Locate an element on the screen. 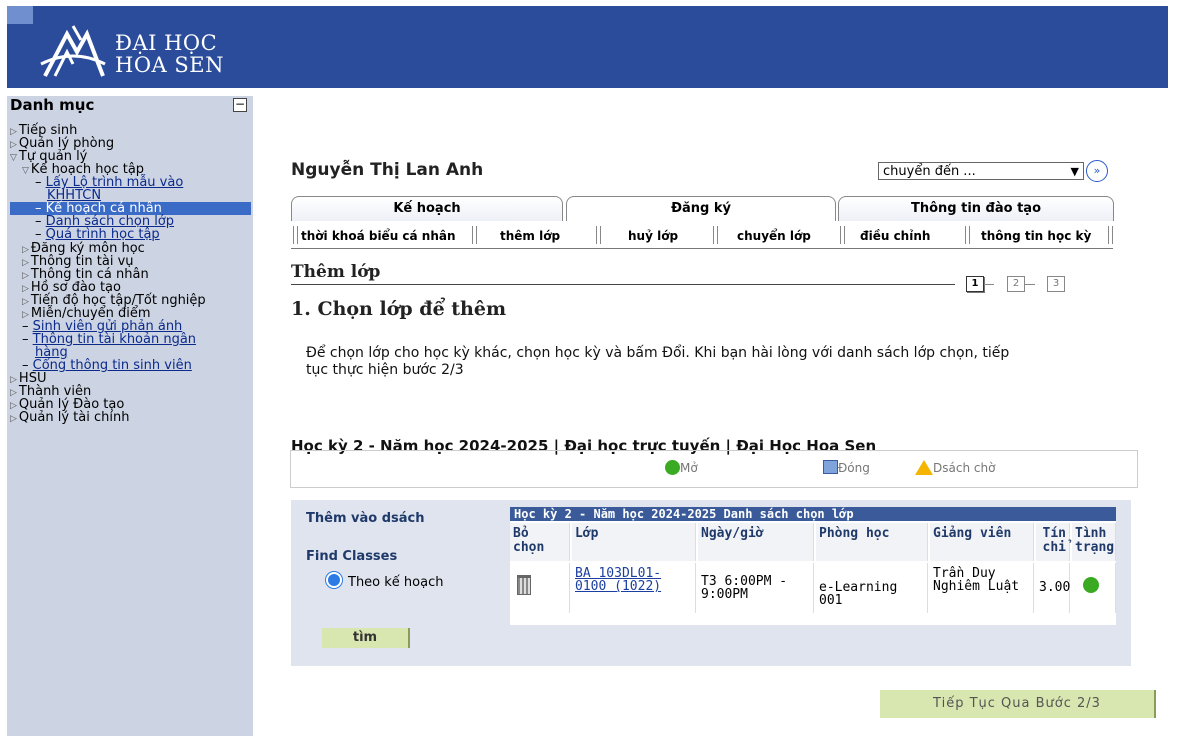 The image size is (1181, 736). subtab-dieu-chinh: điều chỉnh is located at coordinates (895, 236).